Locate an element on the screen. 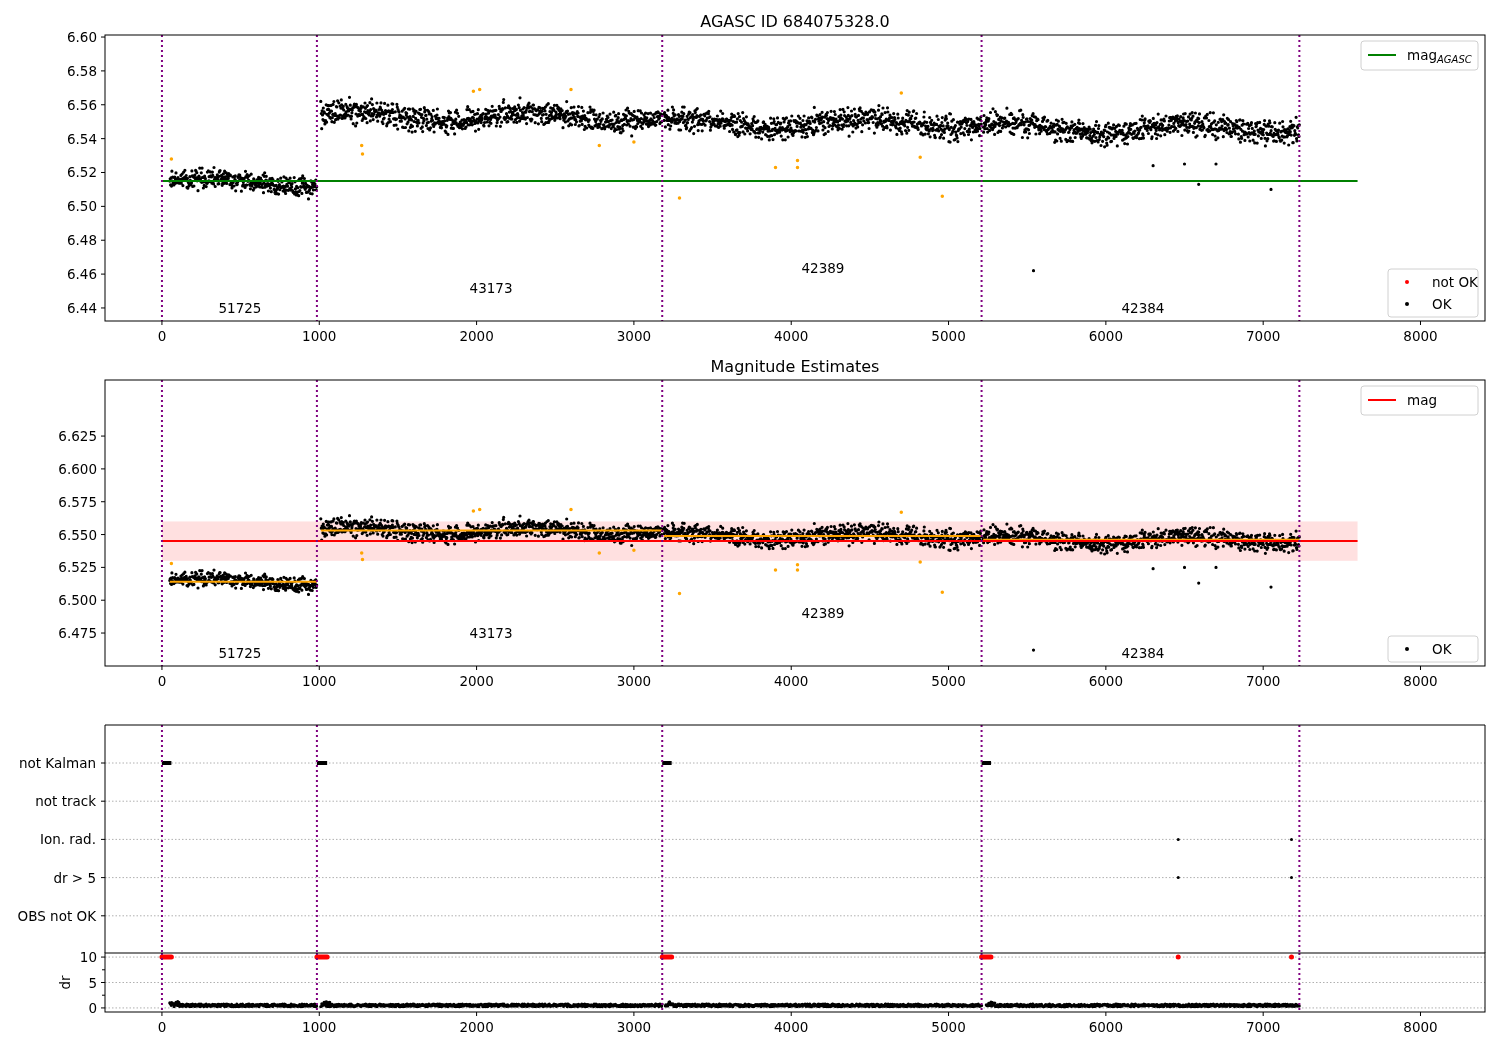 Image resolution: width=1500 pixels, height=1050 pixels. tick-label: 6.475 is located at coordinates (77, 633).